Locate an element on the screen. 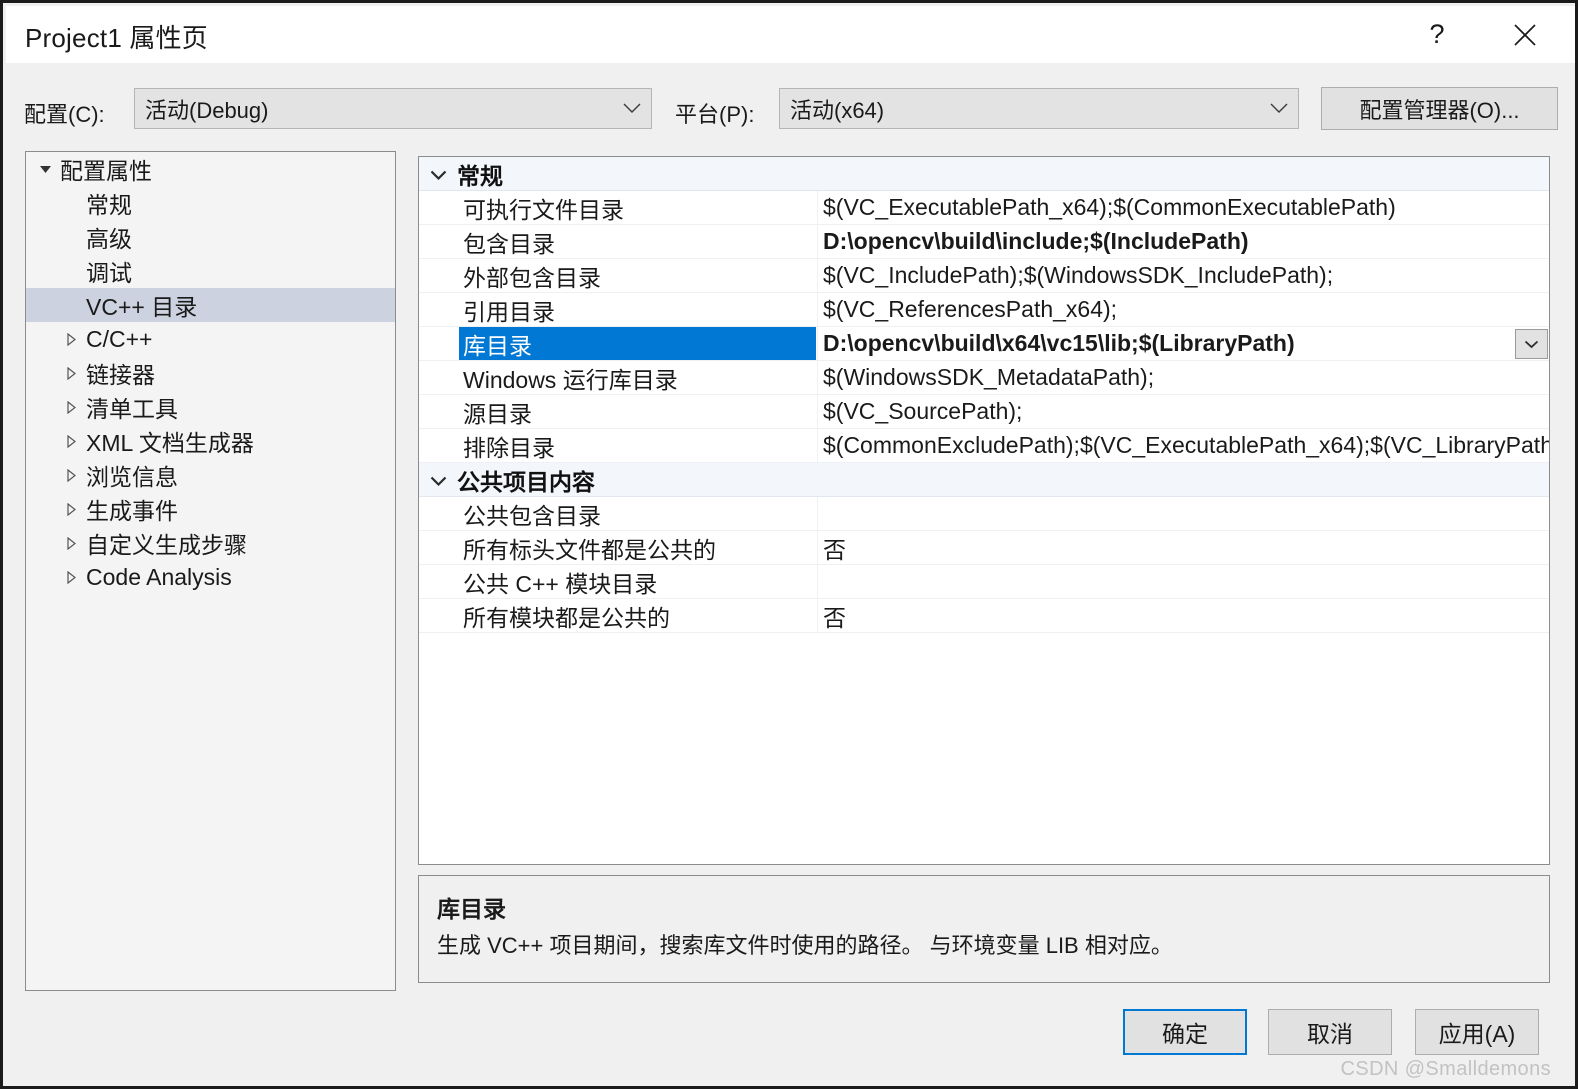  property-name: 排除目录 is located at coordinates (509, 447).